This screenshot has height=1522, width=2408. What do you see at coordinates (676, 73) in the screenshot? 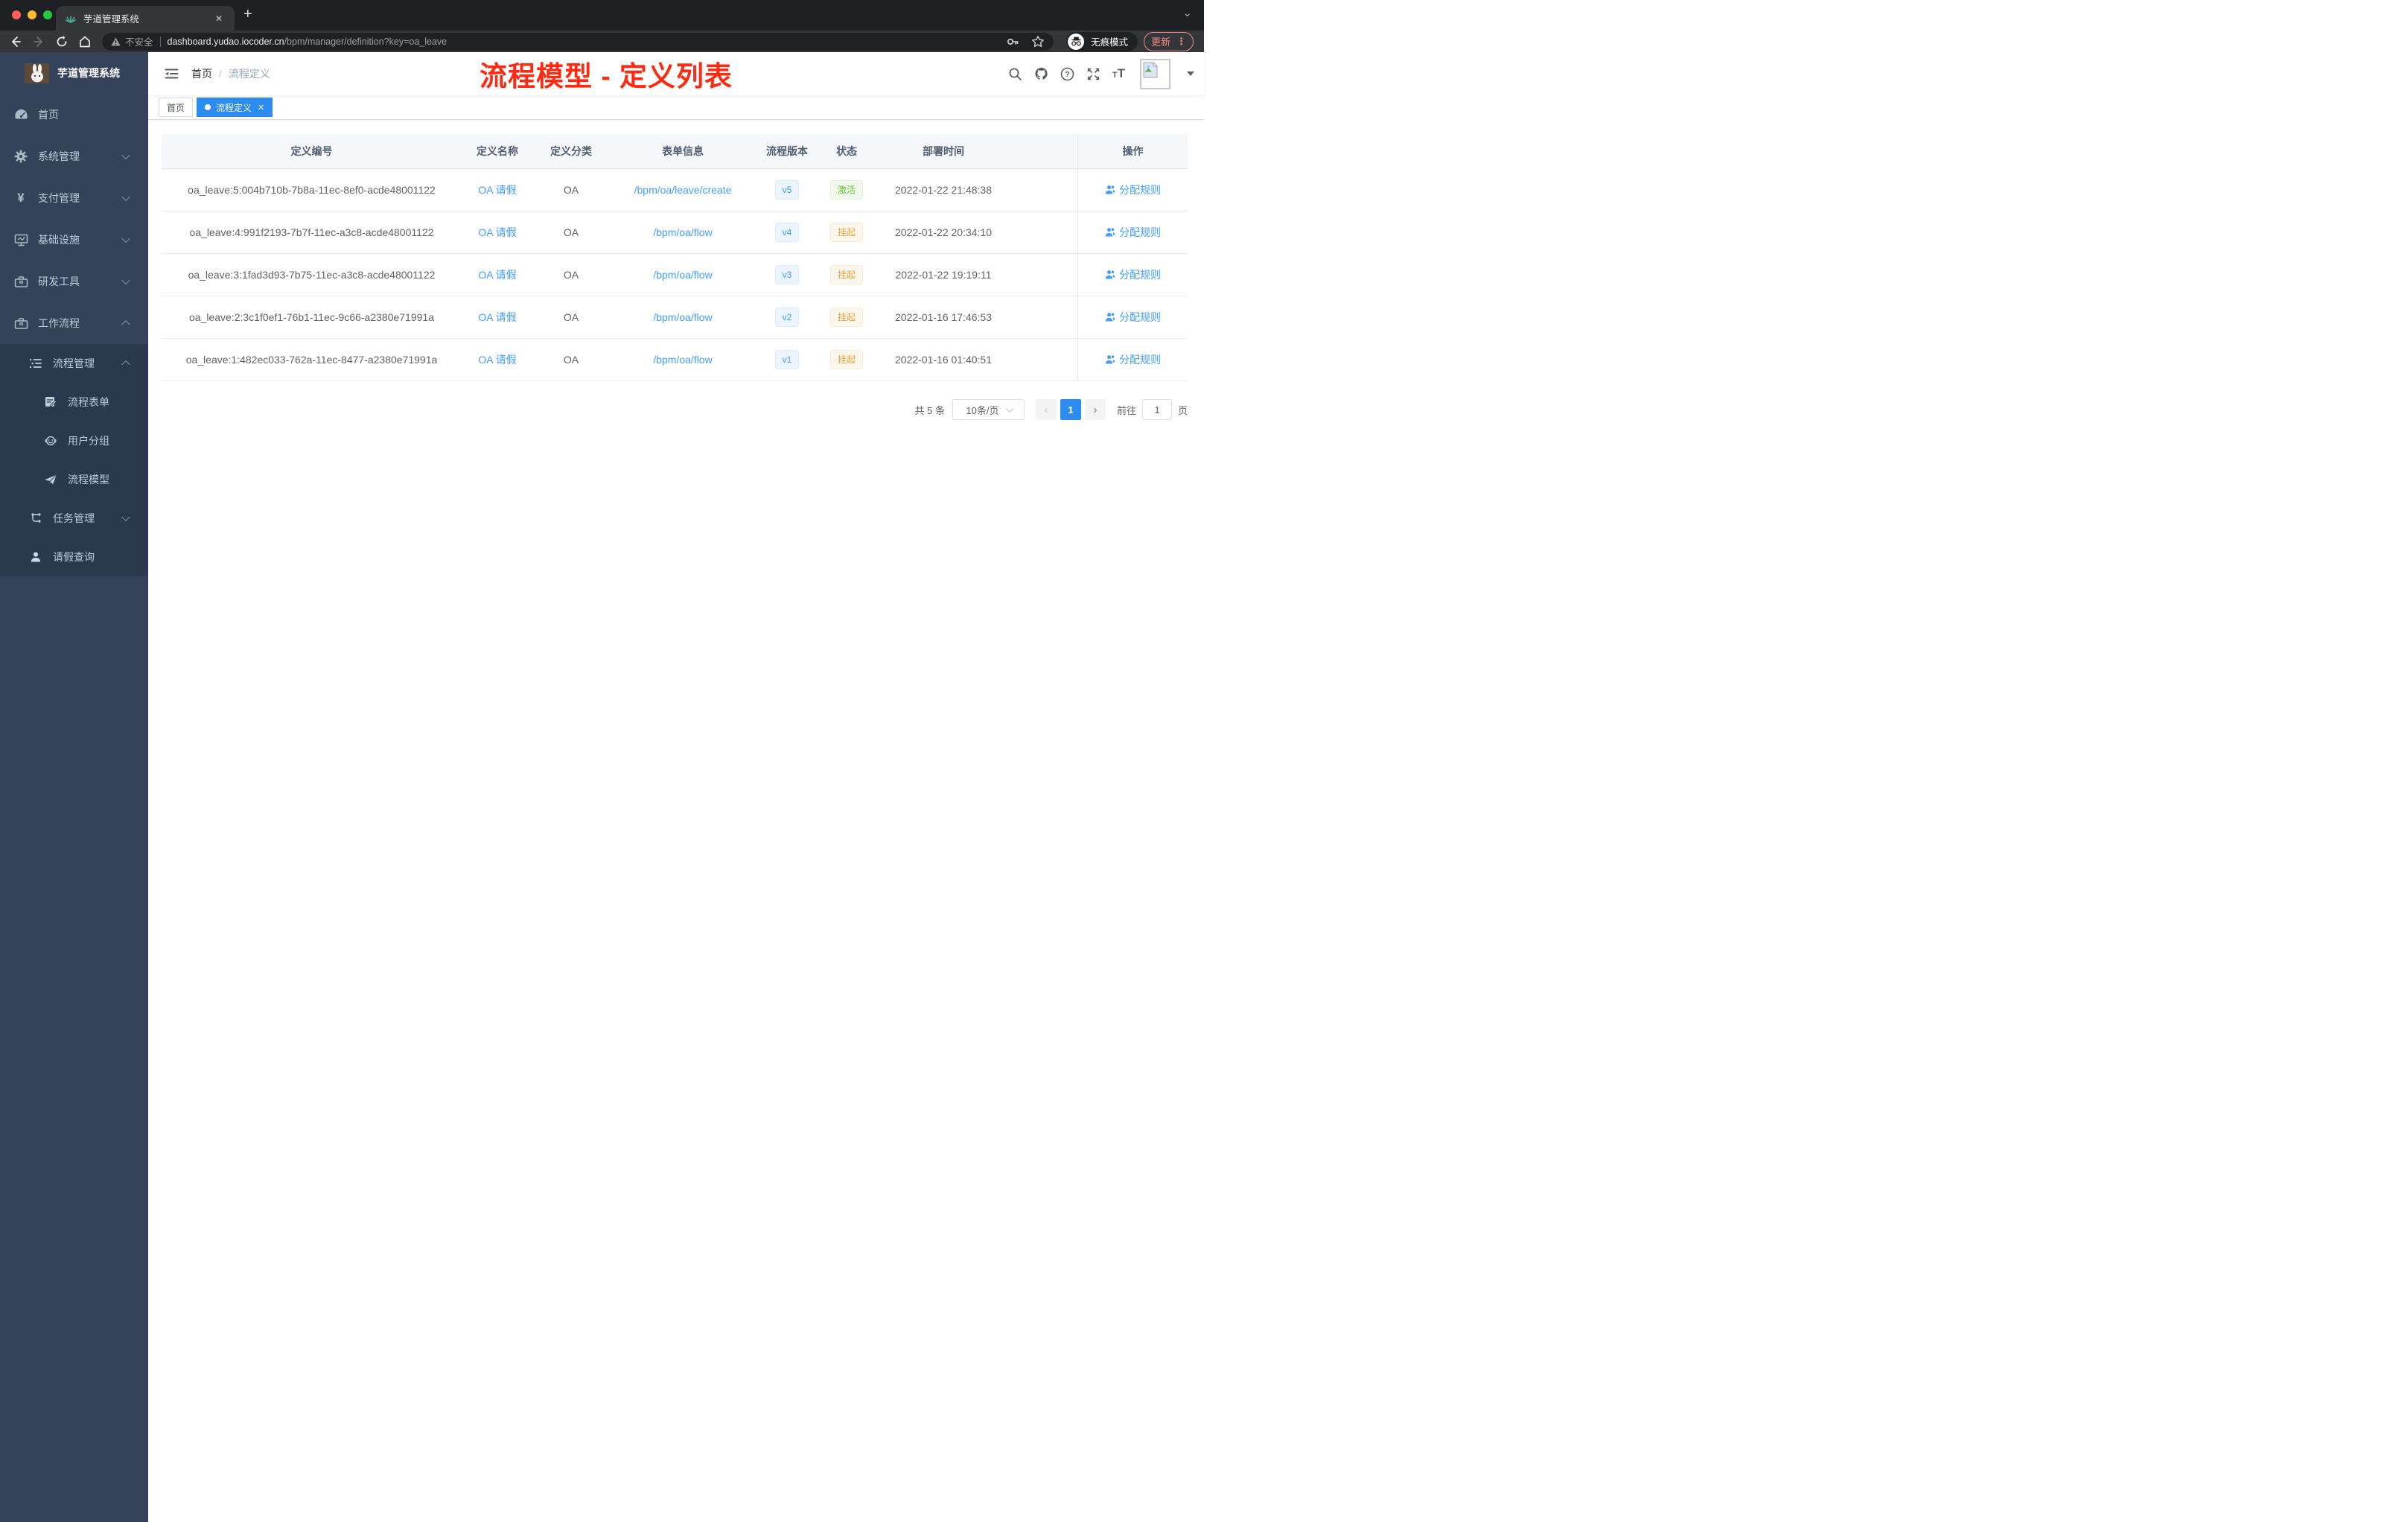
I see `top-navbar: 首页 / 流程定义 流程模型 - 定义列表 ? TT` at bounding box center [676, 73].